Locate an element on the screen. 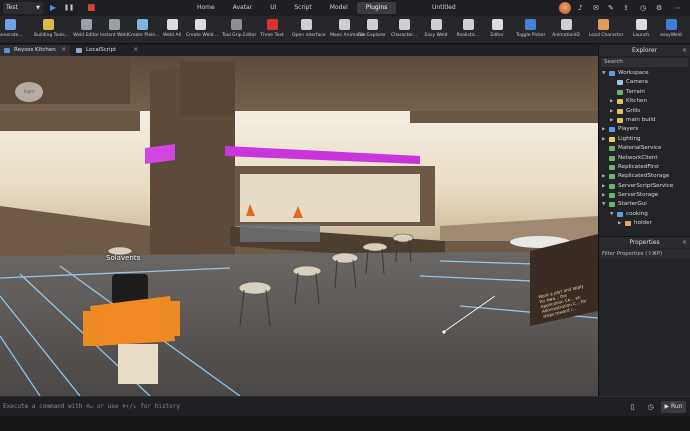  explorer-item: ReplicatedFirst is located at coordinates (644, 167).